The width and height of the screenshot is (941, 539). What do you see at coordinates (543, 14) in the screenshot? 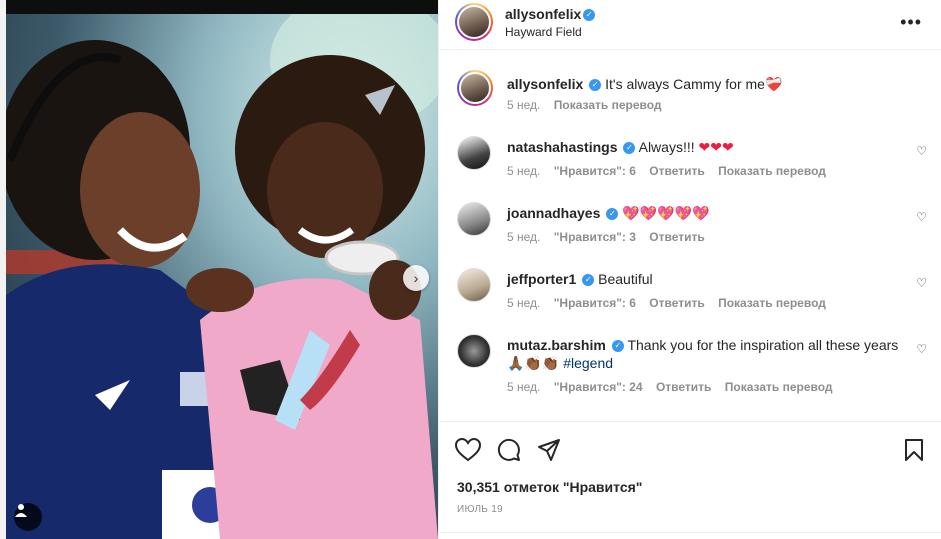
I see `author-username: allysonfelix` at bounding box center [543, 14].